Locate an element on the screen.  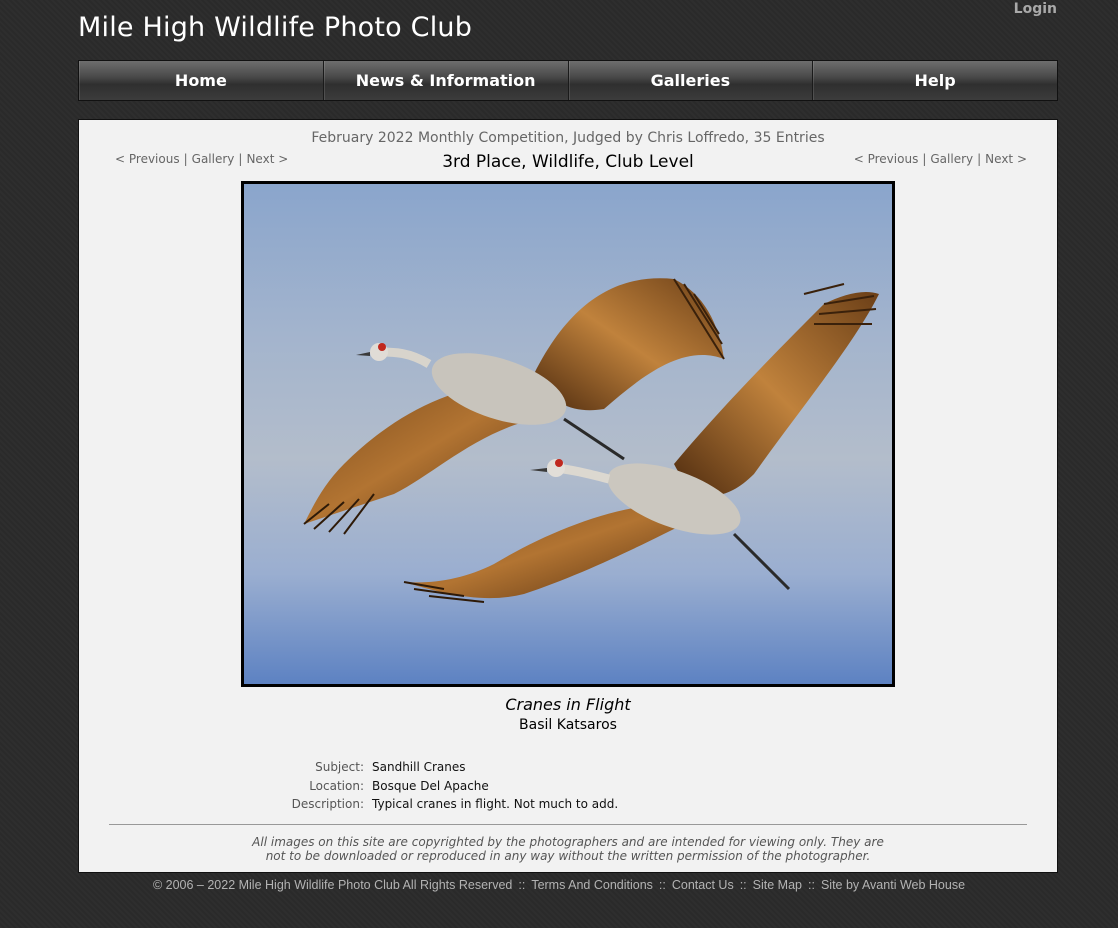
contact-link: Contact Us is located at coordinates (703, 885).